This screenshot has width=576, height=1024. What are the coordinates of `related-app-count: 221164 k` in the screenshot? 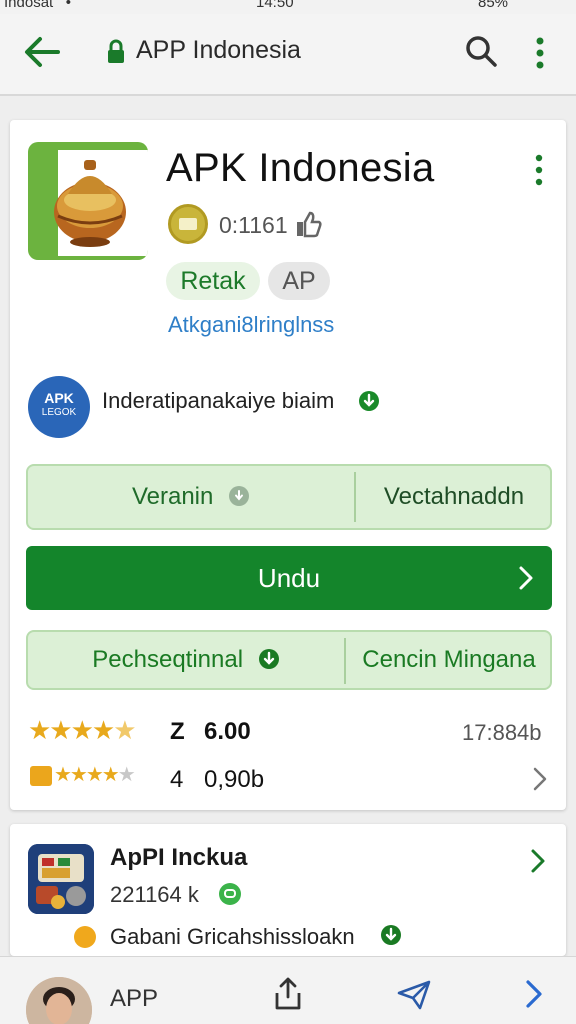 It's located at (154, 894).